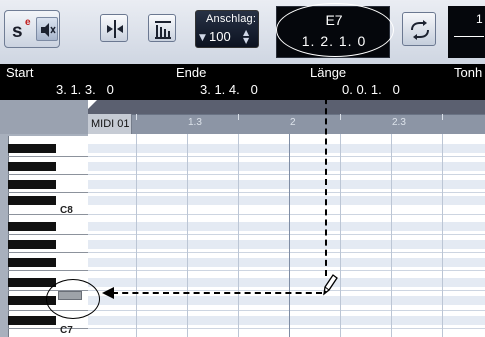  I want to click on key-label-c8: C8, so click(66, 210).